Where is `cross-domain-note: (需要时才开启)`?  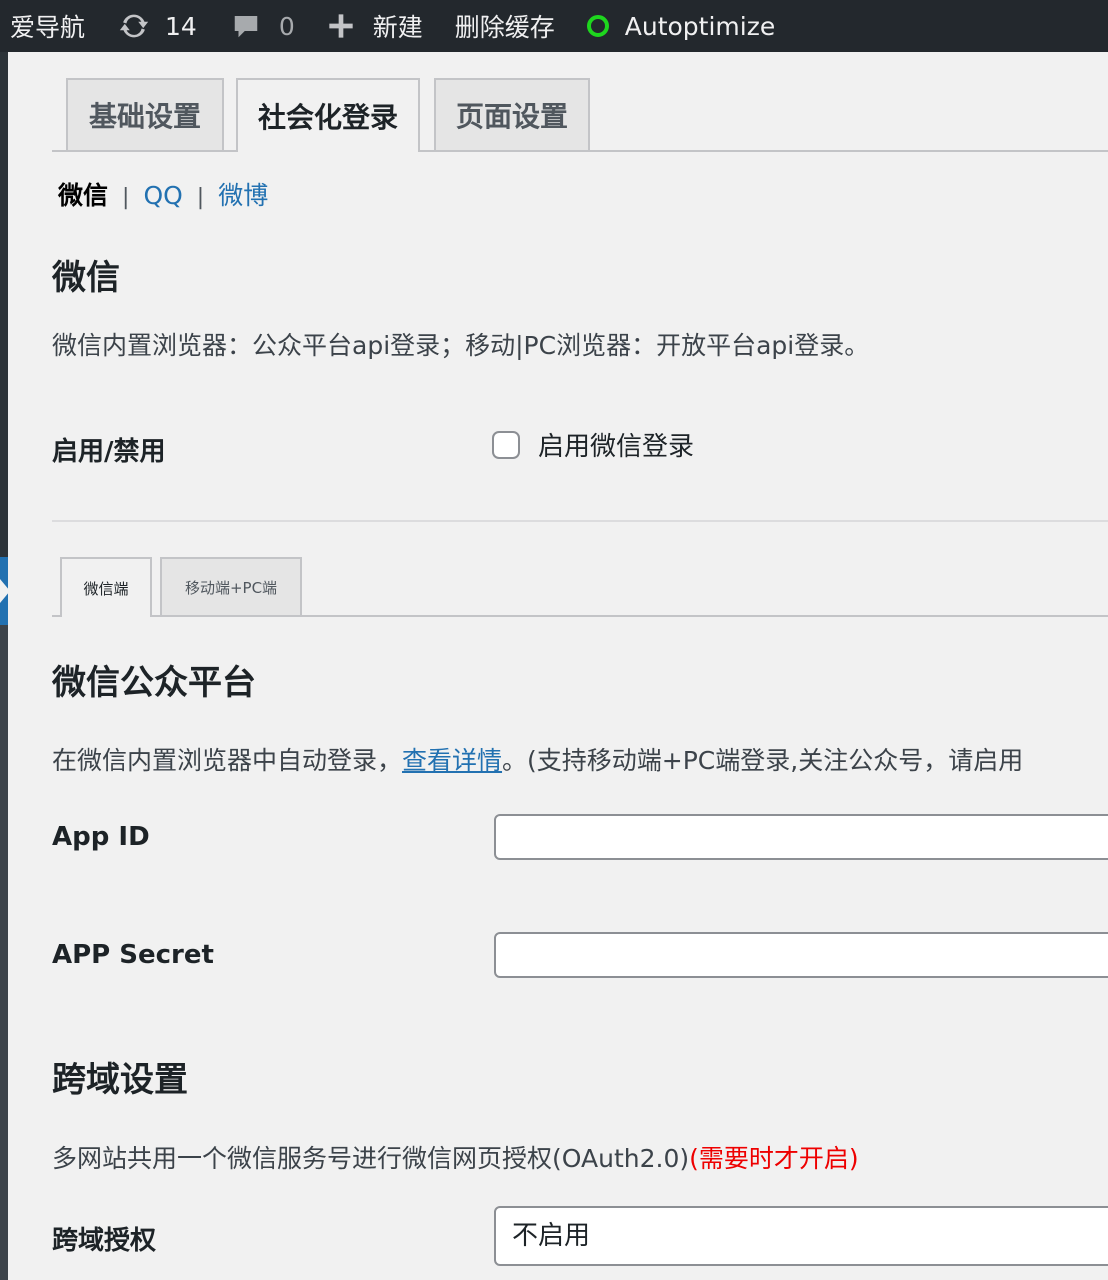 cross-domain-note: (需要时才开启) is located at coordinates (774, 1158).